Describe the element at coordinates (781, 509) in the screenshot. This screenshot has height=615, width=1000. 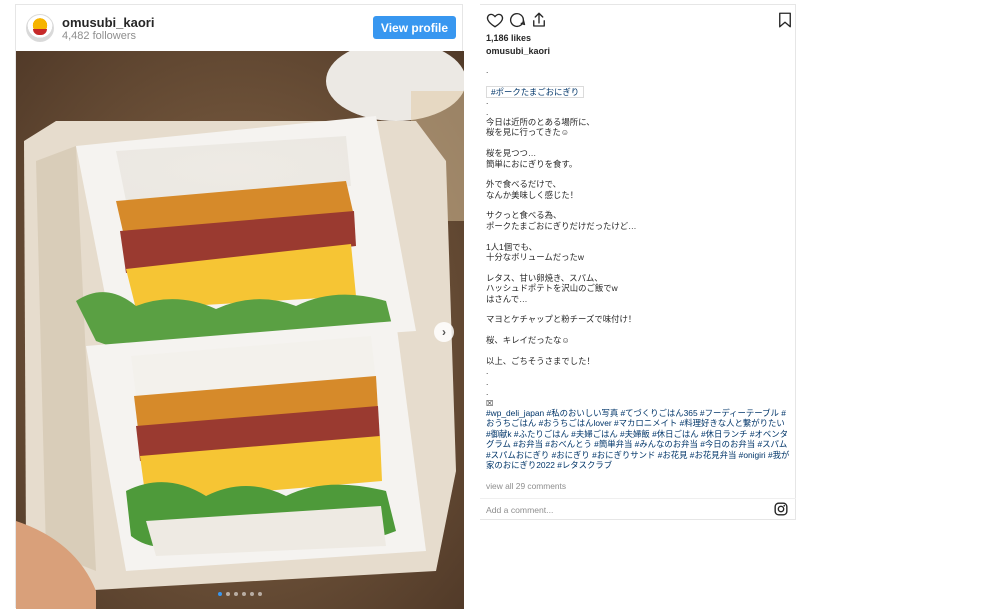
I see `instagram-icon` at that location.